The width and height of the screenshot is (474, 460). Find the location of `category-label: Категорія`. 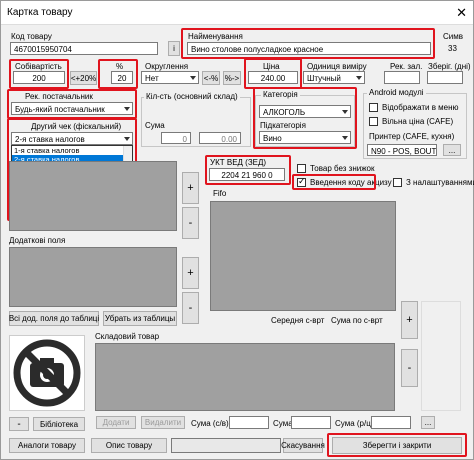

category-label: Категорія is located at coordinates (280, 94).